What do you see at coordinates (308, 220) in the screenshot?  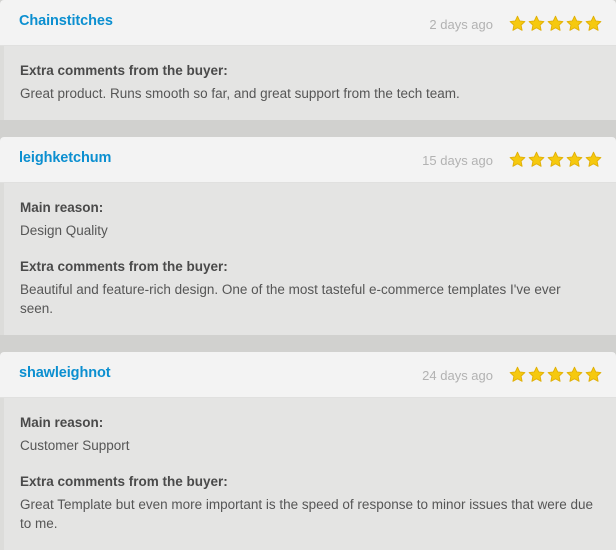 I see `main-reason-group: Main reason: Design Quality` at bounding box center [308, 220].